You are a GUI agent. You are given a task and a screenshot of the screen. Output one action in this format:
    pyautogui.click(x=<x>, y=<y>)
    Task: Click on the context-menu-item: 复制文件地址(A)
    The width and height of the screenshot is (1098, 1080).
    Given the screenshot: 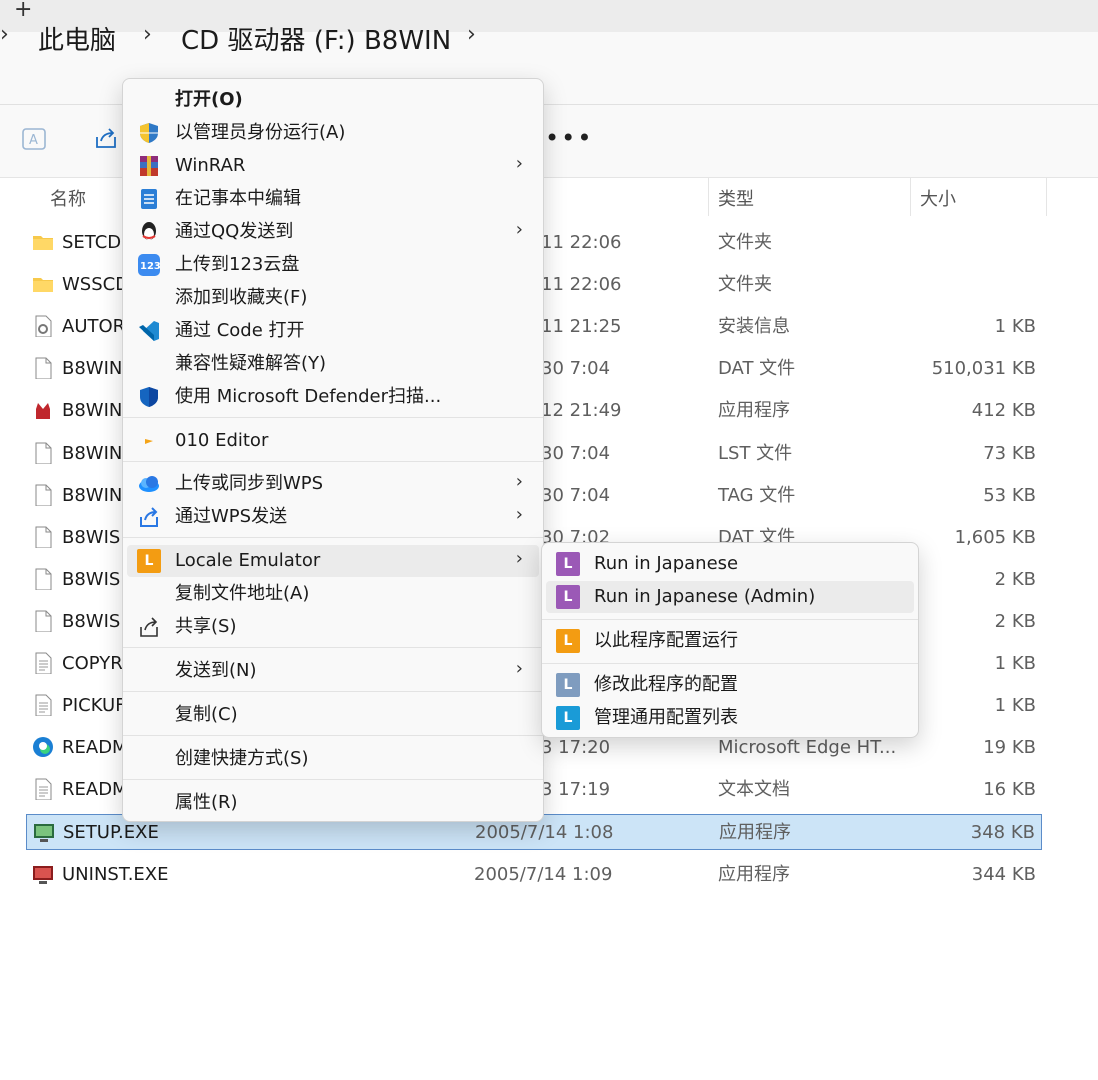 What is the action you would take?
    pyautogui.click(x=333, y=594)
    